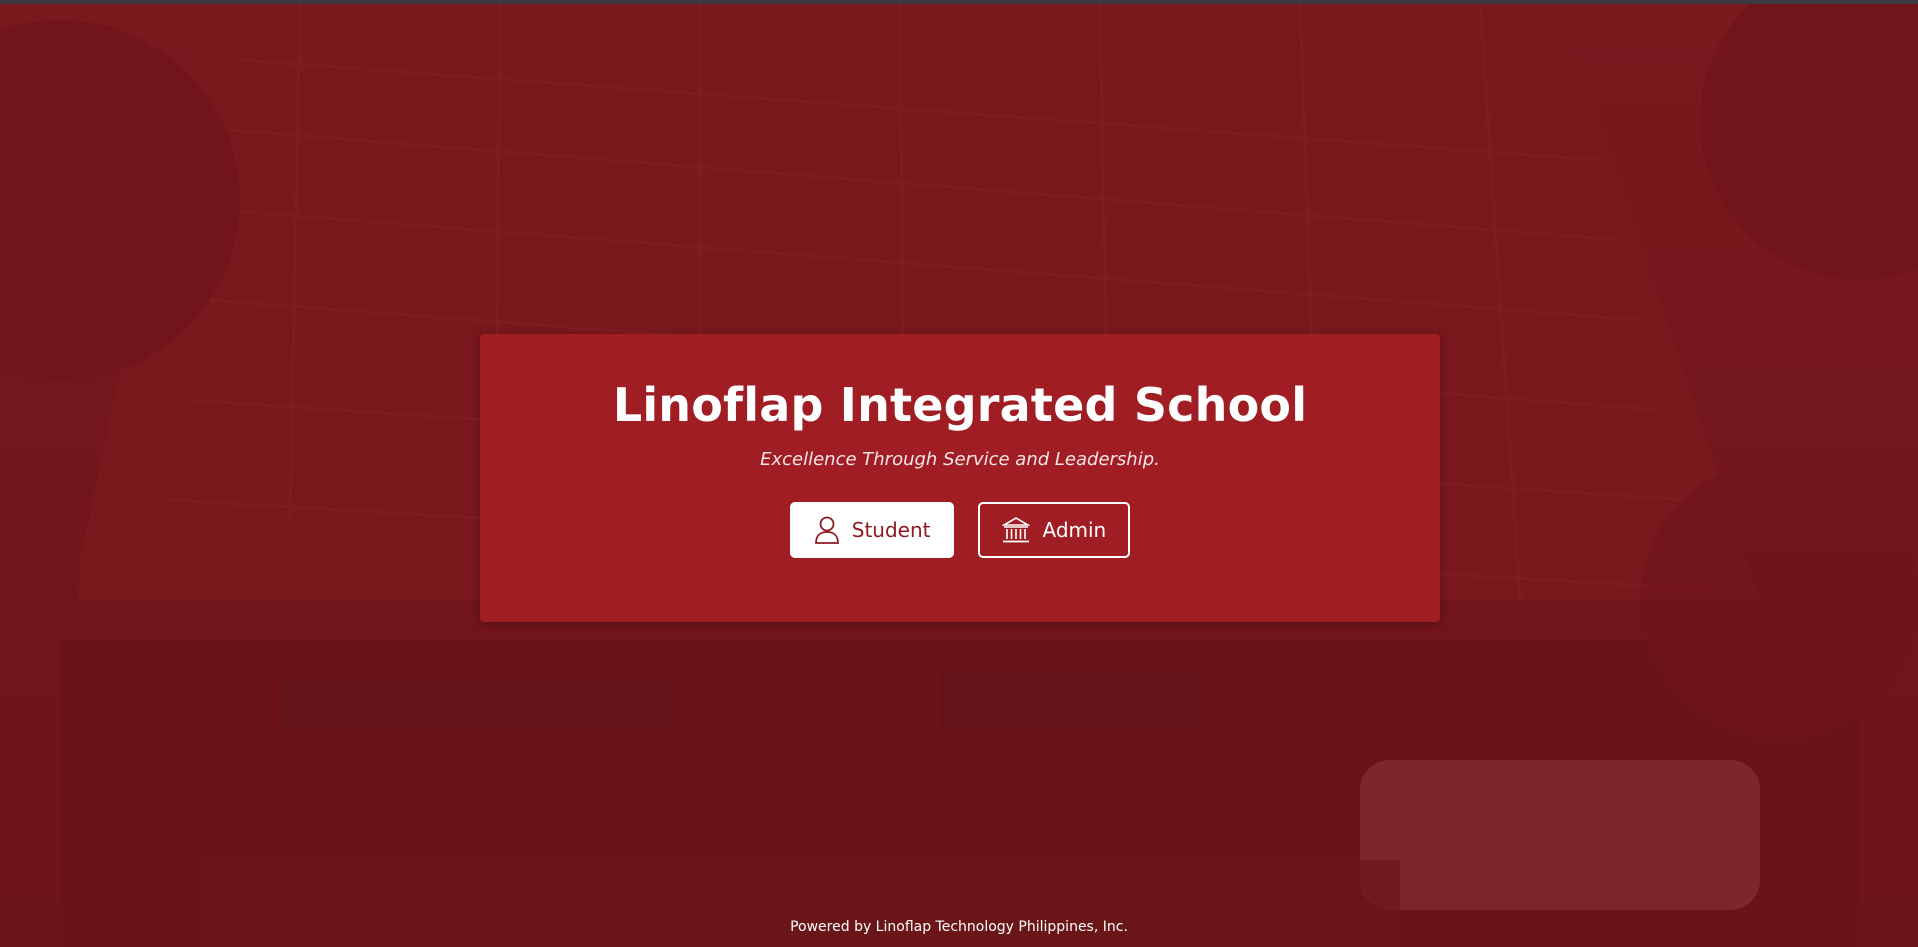 Image resolution: width=1918 pixels, height=947 pixels. Describe the element at coordinates (1074, 530) in the screenshot. I see `admin-button-label: Admin` at that location.